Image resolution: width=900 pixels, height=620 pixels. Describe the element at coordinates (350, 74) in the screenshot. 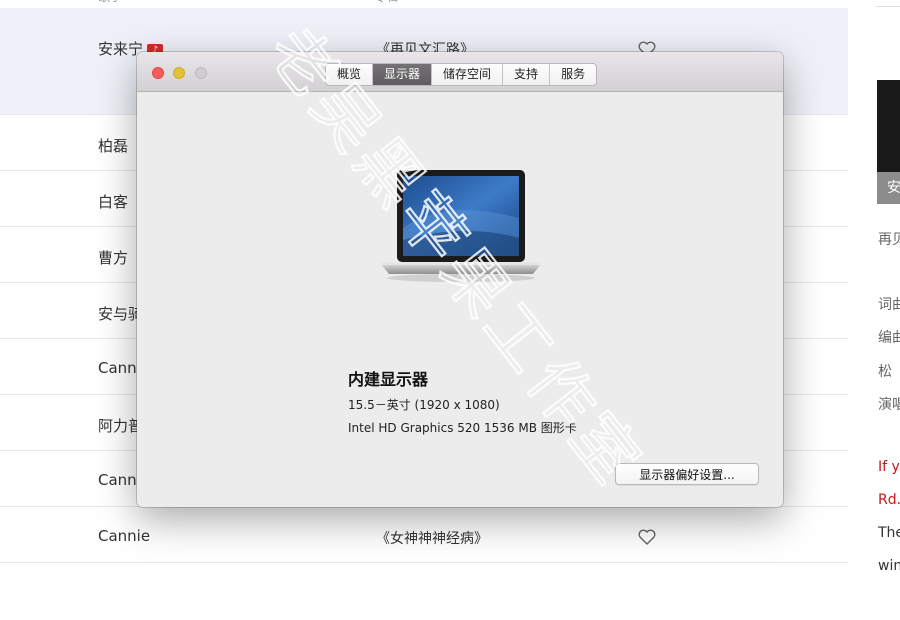

I see `tab-overview: 概览` at that location.